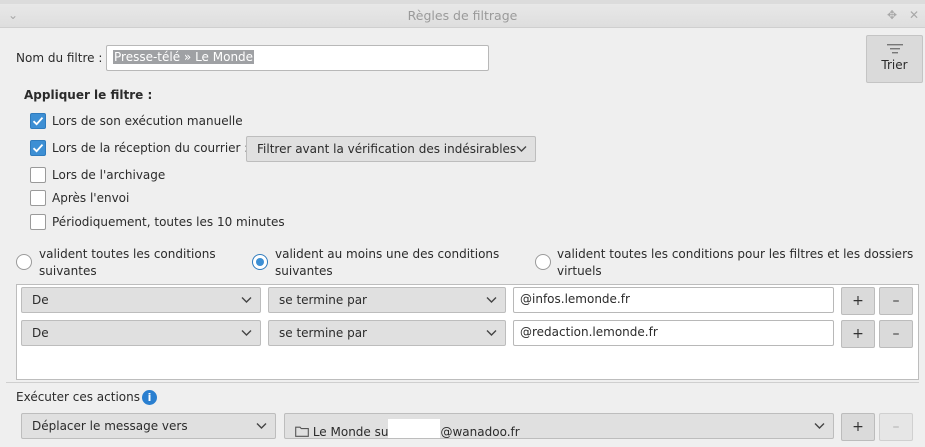 This screenshot has width=925, height=447. I want to click on sort-button: Trier, so click(894, 59).